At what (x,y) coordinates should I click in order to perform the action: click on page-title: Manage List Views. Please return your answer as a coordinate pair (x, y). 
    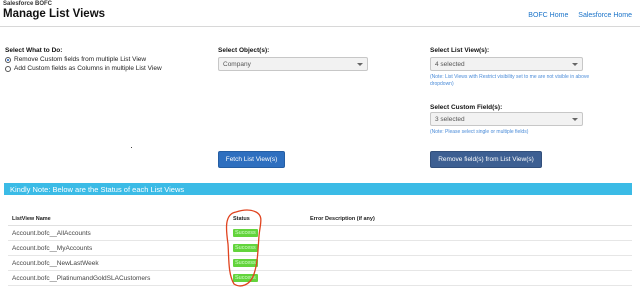
    Looking at the image, I should click on (54, 14).